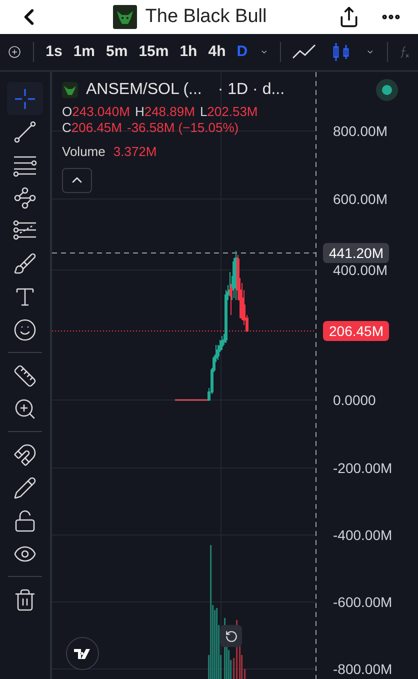 The width and height of the screenshot is (418, 679). Describe the element at coordinates (362, 602) in the screenshot. I see `price-axis-label: -600.00M` at that location.